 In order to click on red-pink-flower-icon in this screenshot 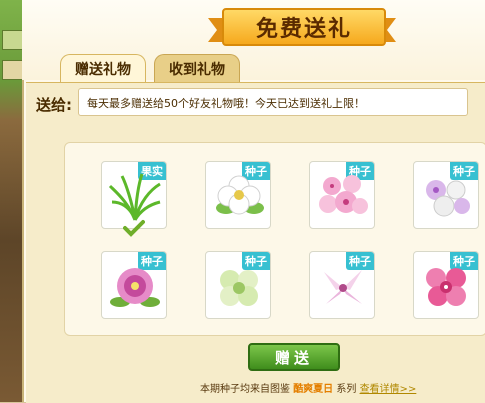, I will do `click(446, 287)`.